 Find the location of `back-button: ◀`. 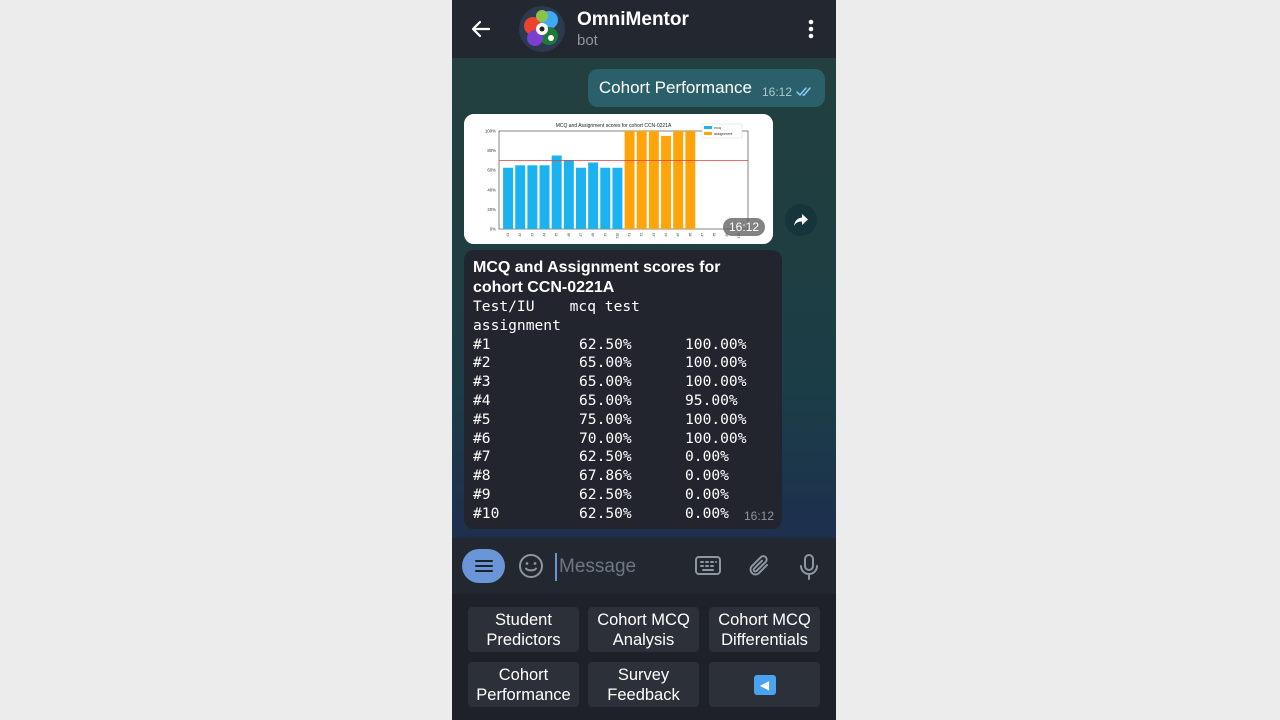

back-button: ◀ is located at coordinates (764, 684).